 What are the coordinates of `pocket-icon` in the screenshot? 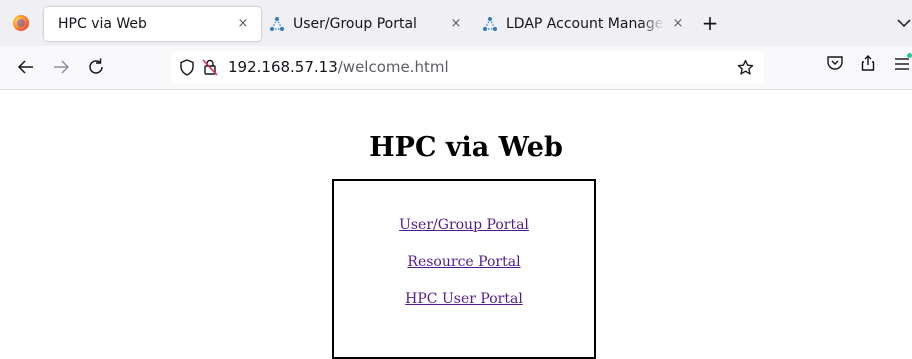 It's located at (835, 63).